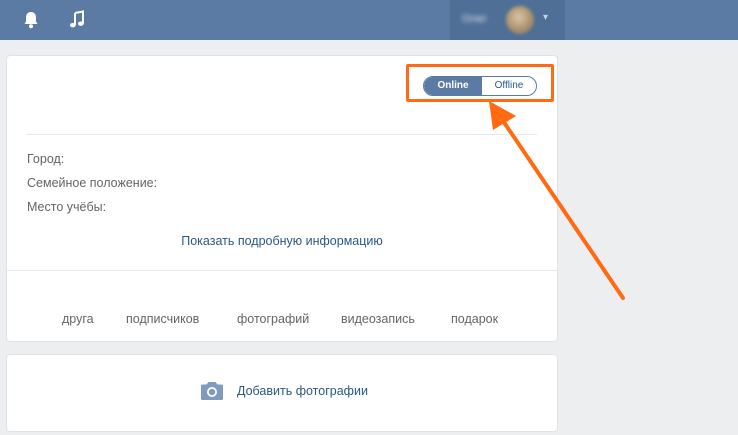  Describe the element at coordinates (474, 319) in the screenshot. I see `counter-gifts: подарок` at that location.